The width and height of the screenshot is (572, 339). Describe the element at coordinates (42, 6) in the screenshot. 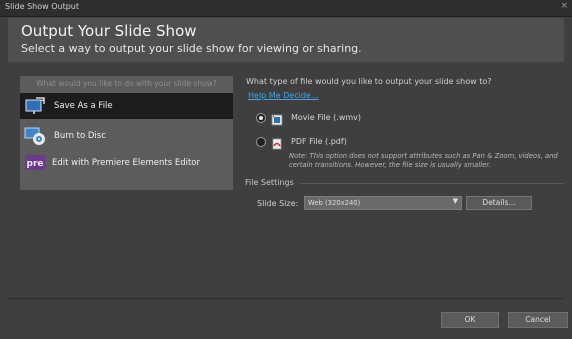

I see `window-title: Slide Show Output` at that location.